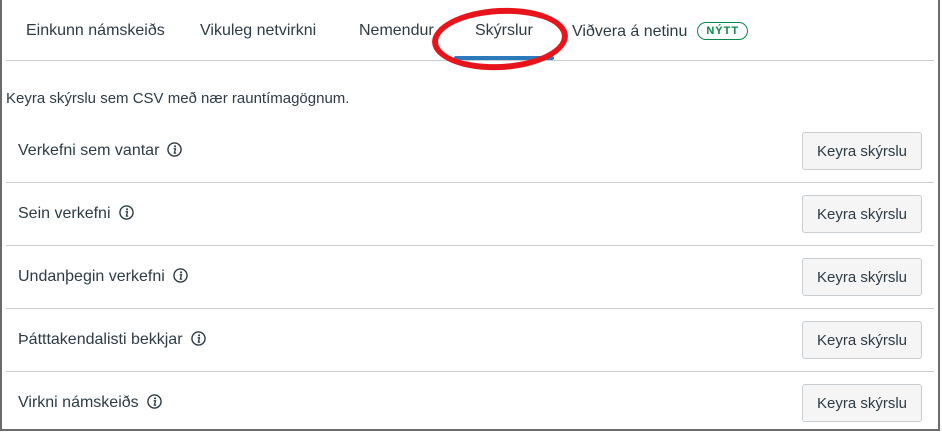 The height and width of the screenshot is (434, 942). Describe the element at coordinates (630, 31) in the screenshot. I see `tab-online-presence-label: Viðvera á netinu` at that location.